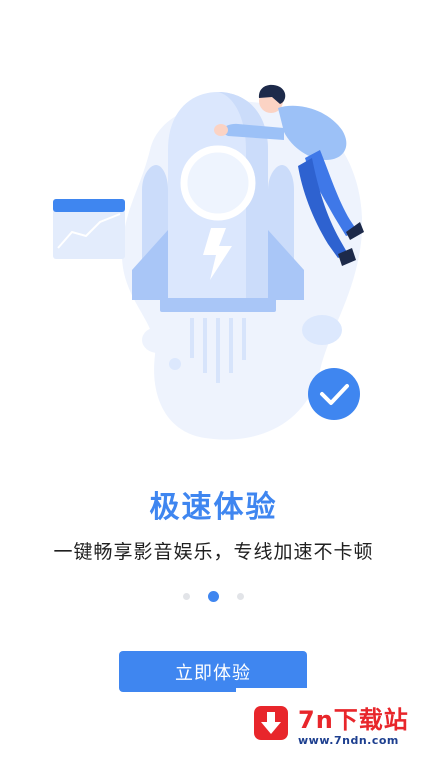  I want to click on watermark-url: www.7ndn.com, so click(348, 740).